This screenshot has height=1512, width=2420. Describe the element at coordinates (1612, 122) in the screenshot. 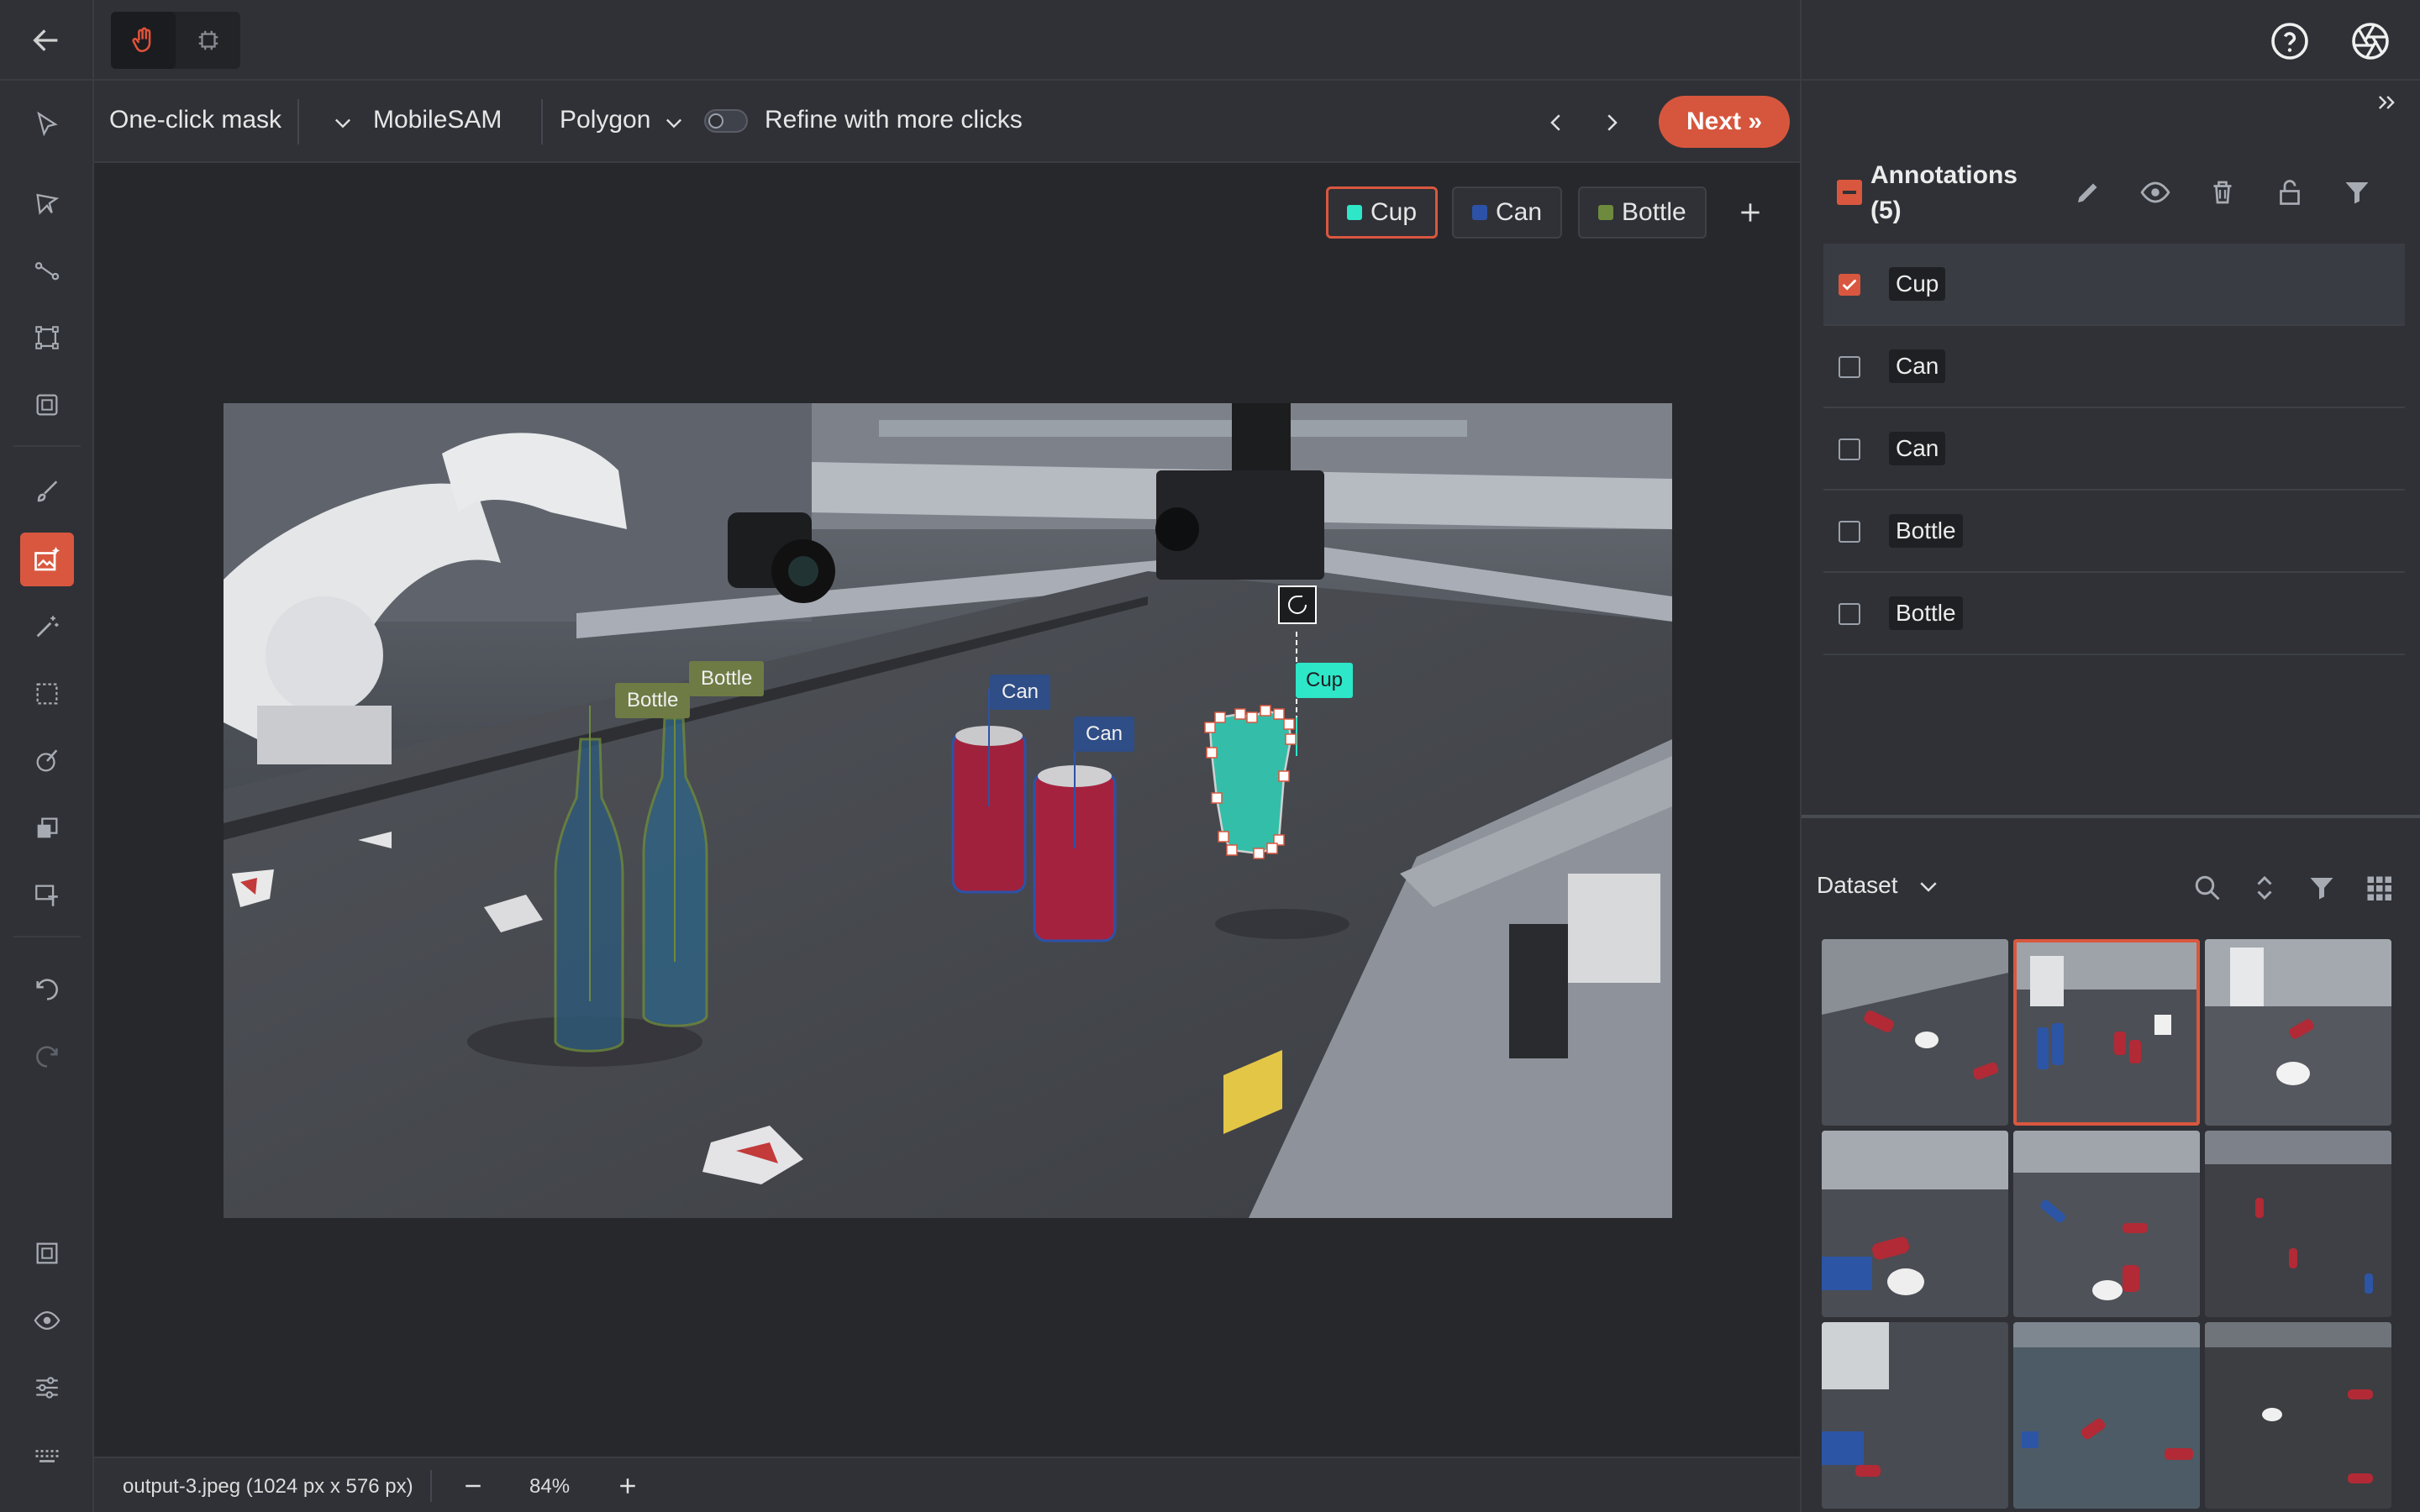

I see `next-image-arrow` at that location.